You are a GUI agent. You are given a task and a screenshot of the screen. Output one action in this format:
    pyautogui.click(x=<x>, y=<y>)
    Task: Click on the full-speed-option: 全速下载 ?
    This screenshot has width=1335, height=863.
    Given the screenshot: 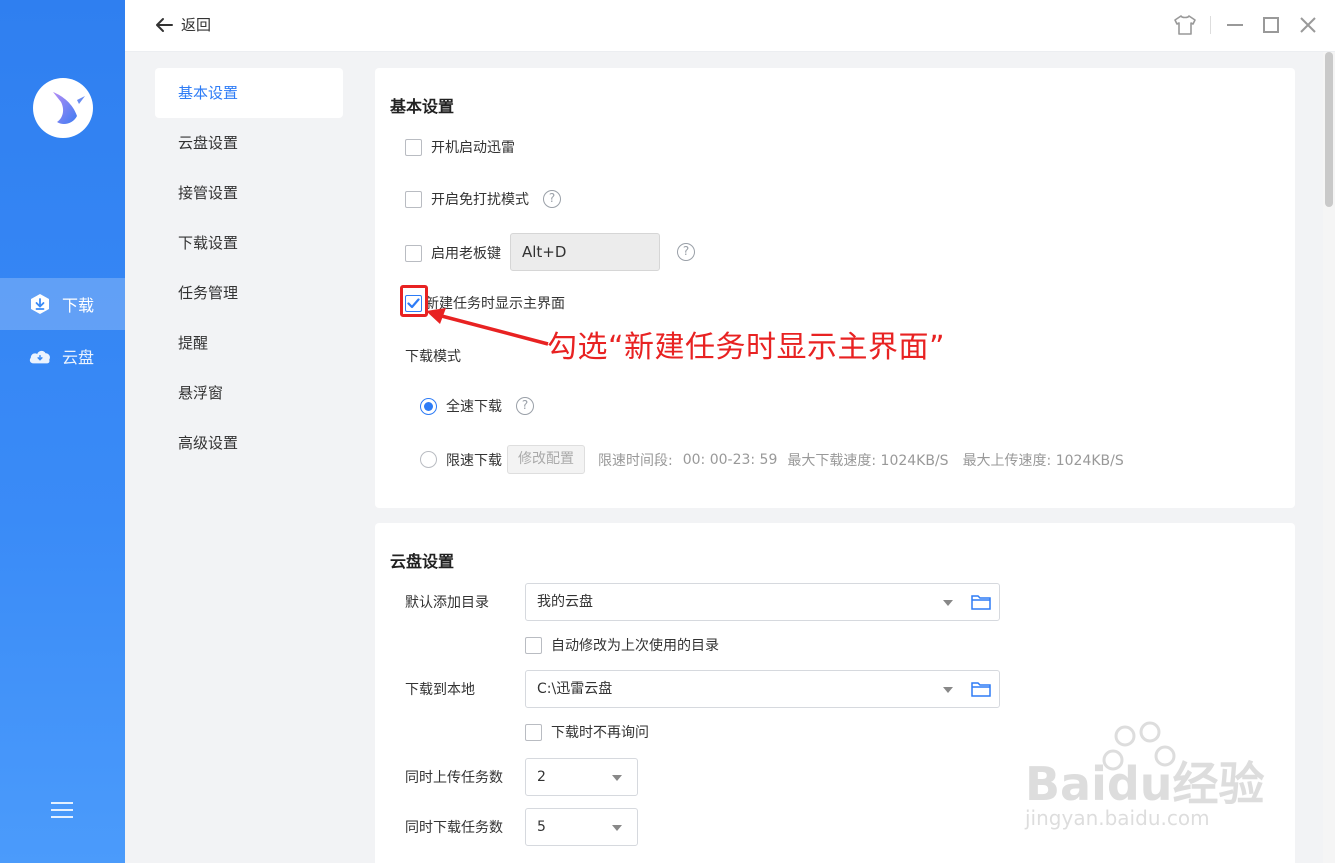 What is the action you would take?
    pyautogui.click(x=477, y=406)
    